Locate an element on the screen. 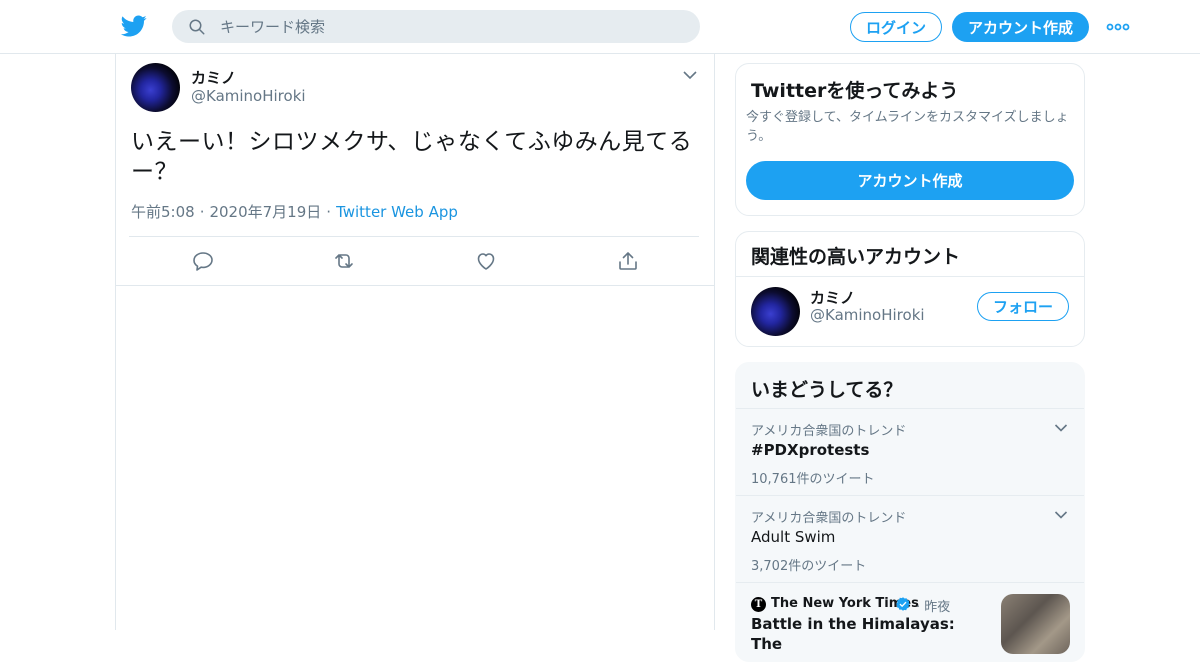 The image size is (1200, 662). retweet-icon is located at coordinates (344, 261).